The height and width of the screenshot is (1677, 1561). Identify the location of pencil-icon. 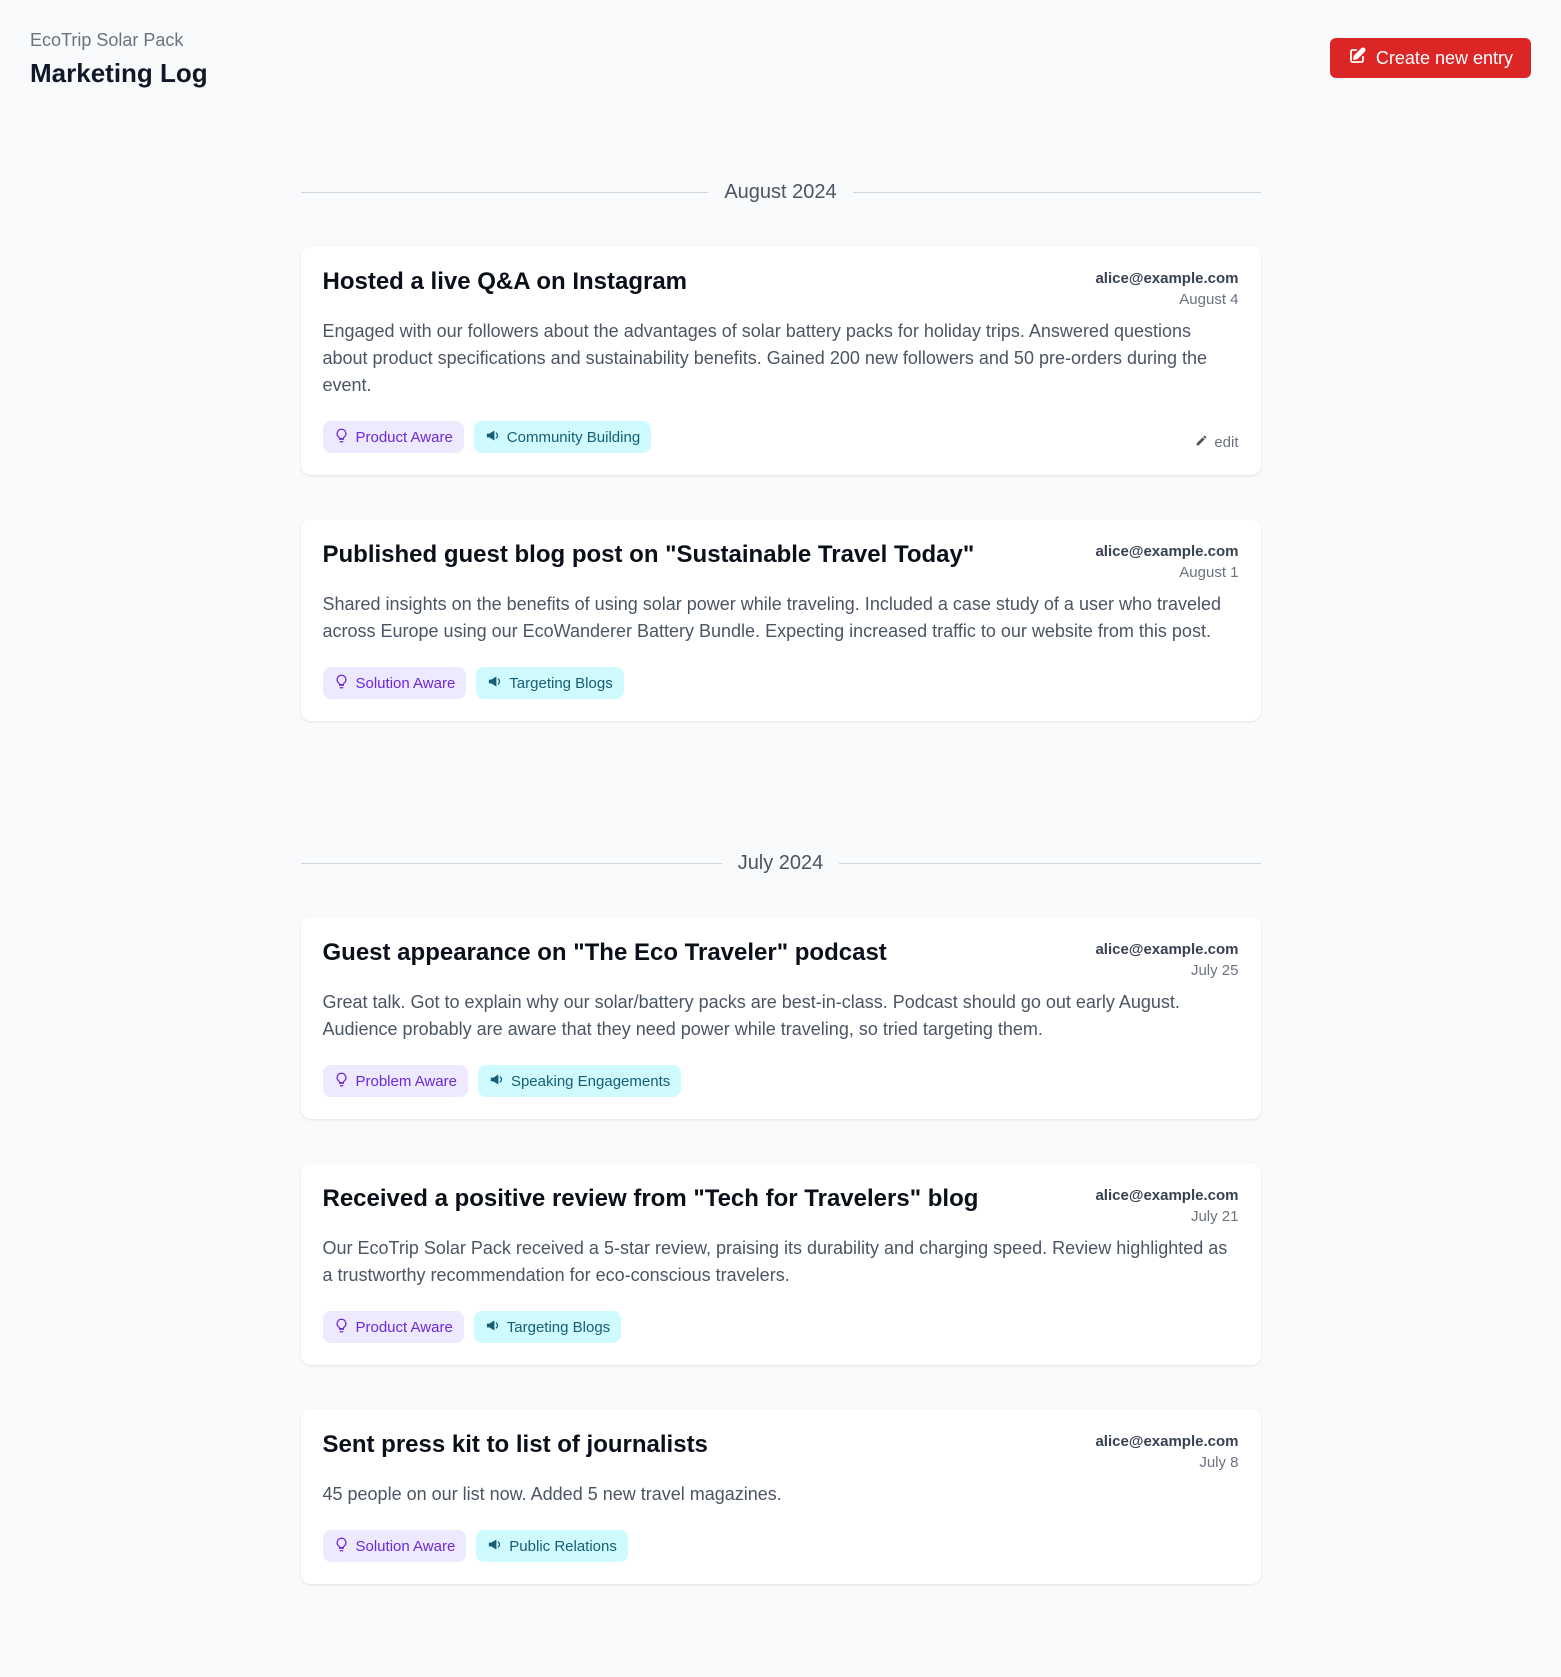
(1201, 442).